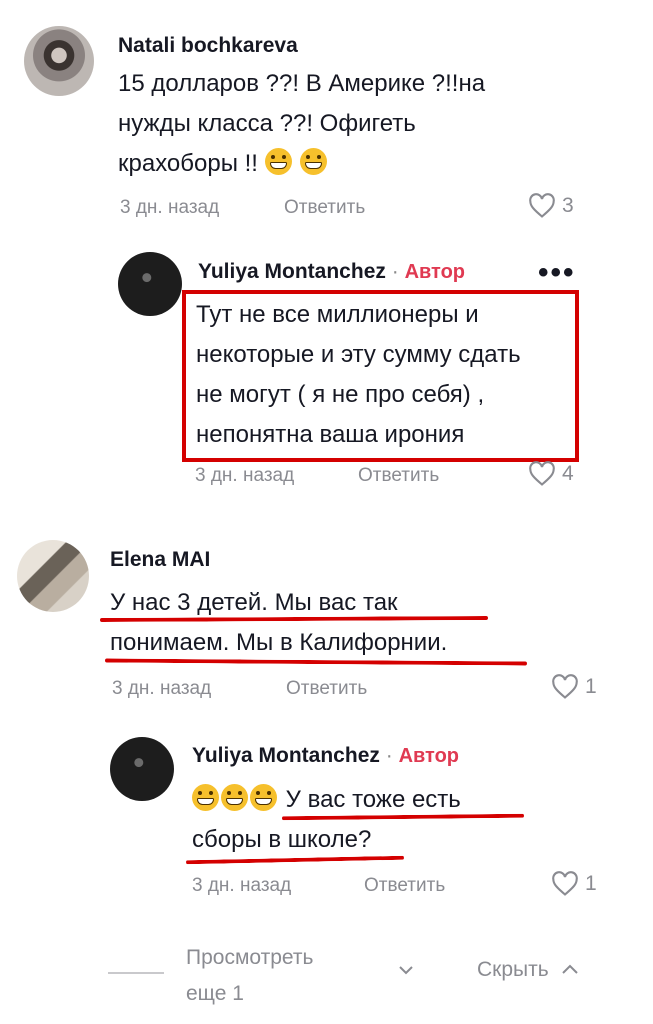  I want to click on comment-text-line: некоторые и эту сумму сдать, so click(358, 354).